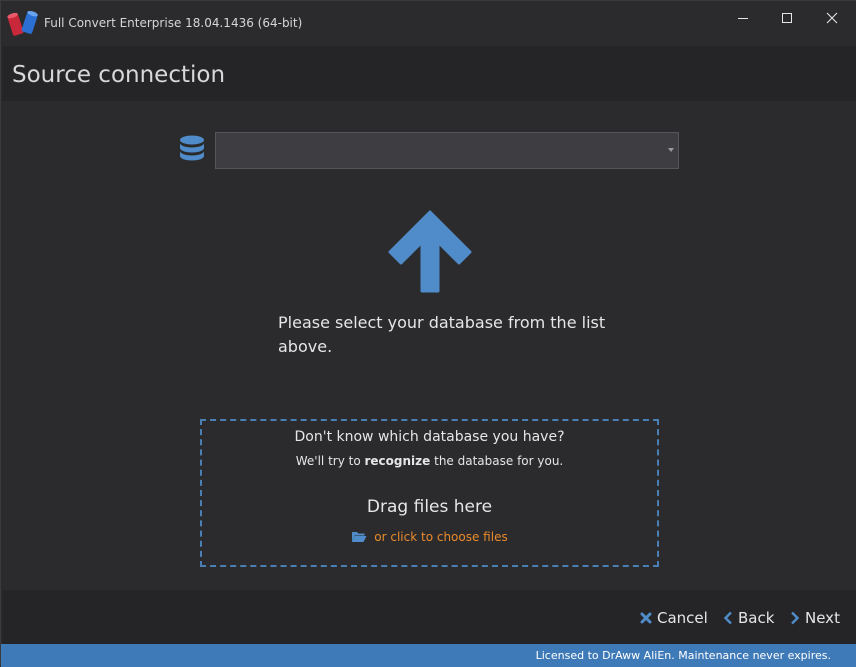 The height and width of the screenshot is (667, 856). What do you see at coordinates (822, 618) in the screenshot?
I see `next-label: Next` at bounding box center [822, 618].